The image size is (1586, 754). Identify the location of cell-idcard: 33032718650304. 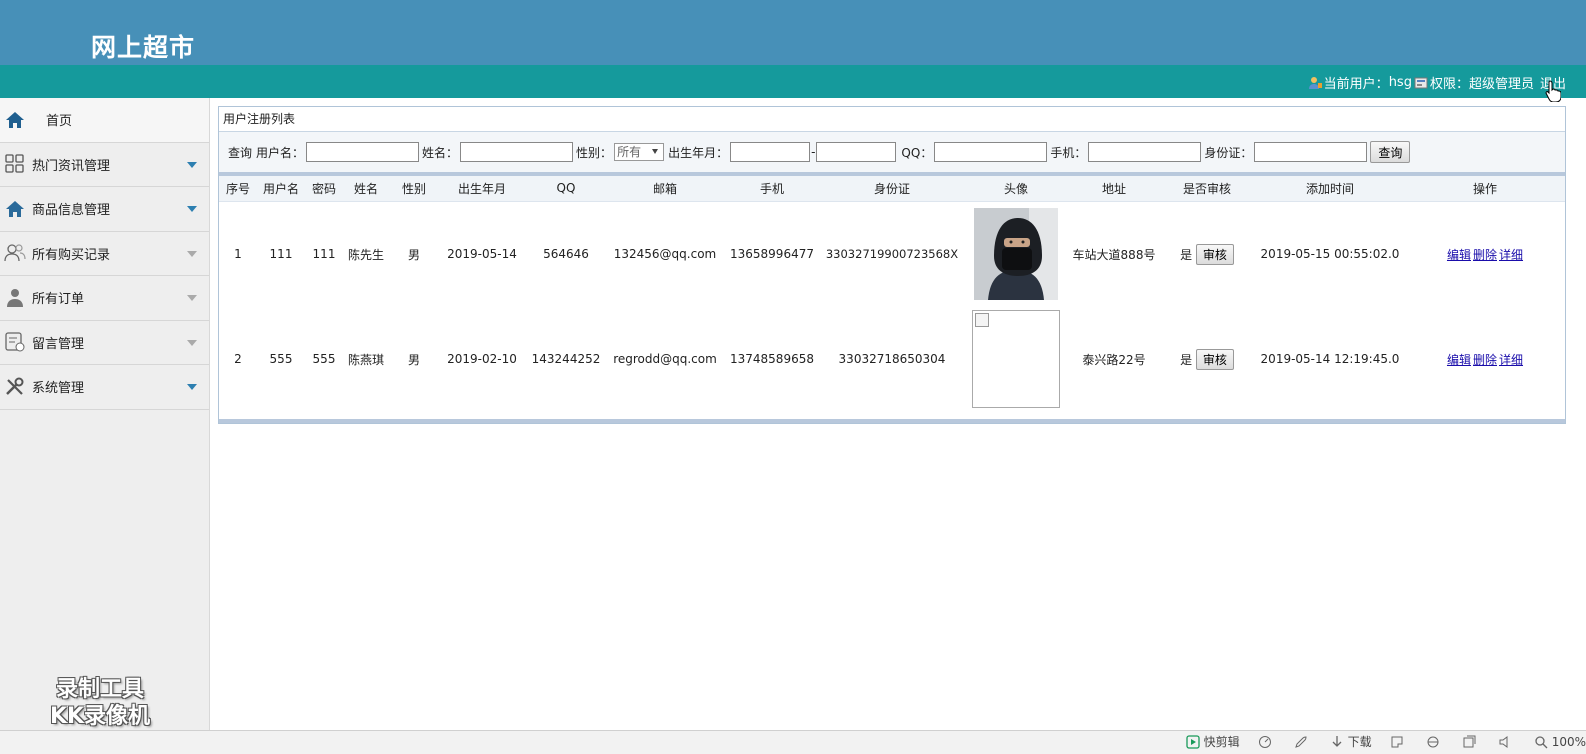
(892, 359).